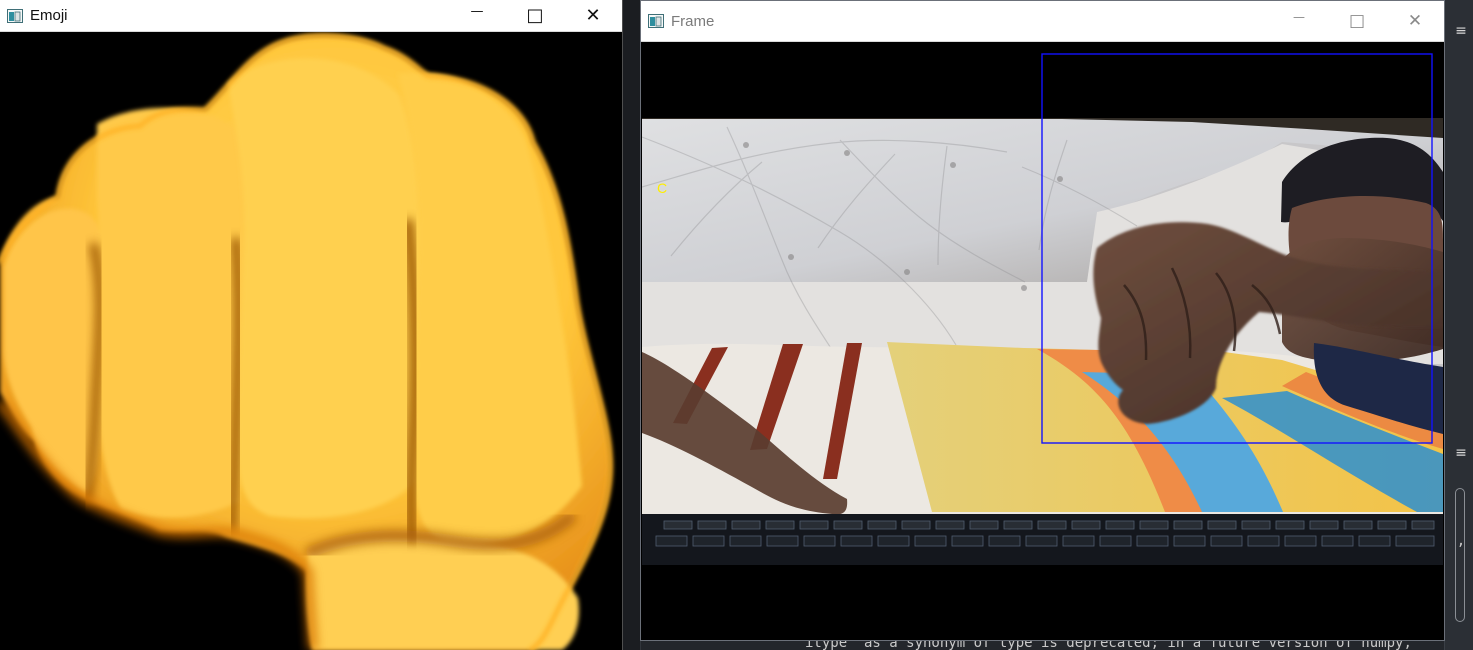 The height and width of the screenshot is (650, 1473). What do you see at coordinates (1460, 555) in the screenshot?
I see `scrollbar` at bounding box center [1460, 555].